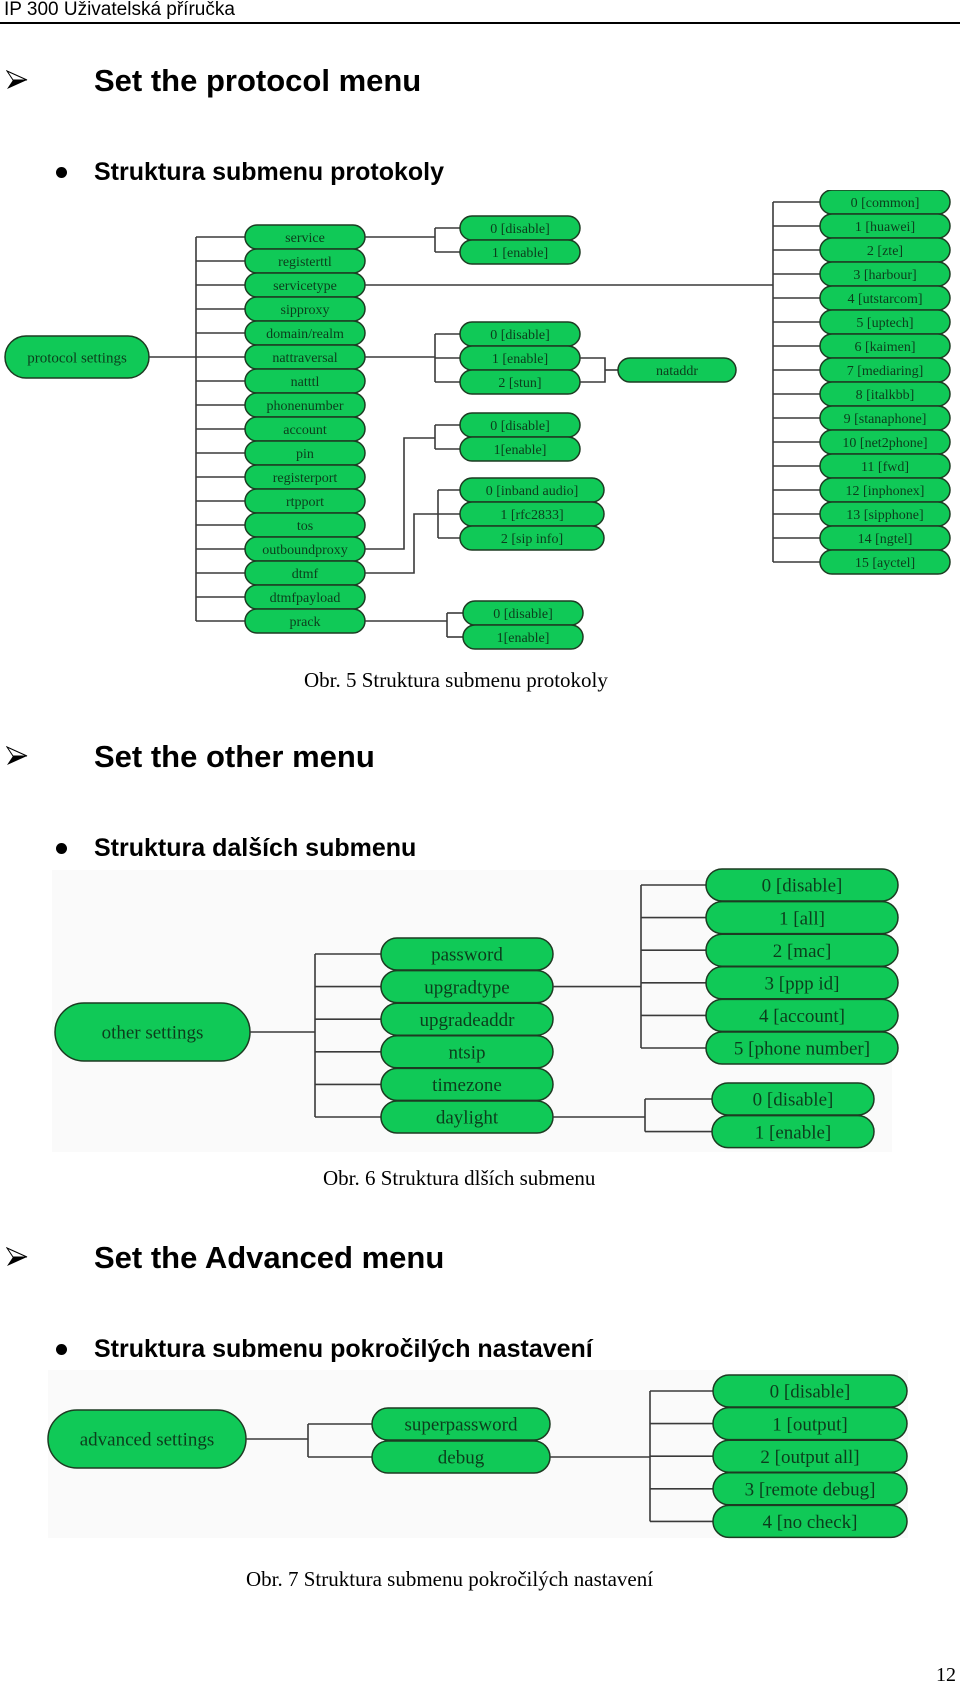 The image size is (960, 1693). I want to click on node-debug-1-output: 1 [output], so click(810, 1423).